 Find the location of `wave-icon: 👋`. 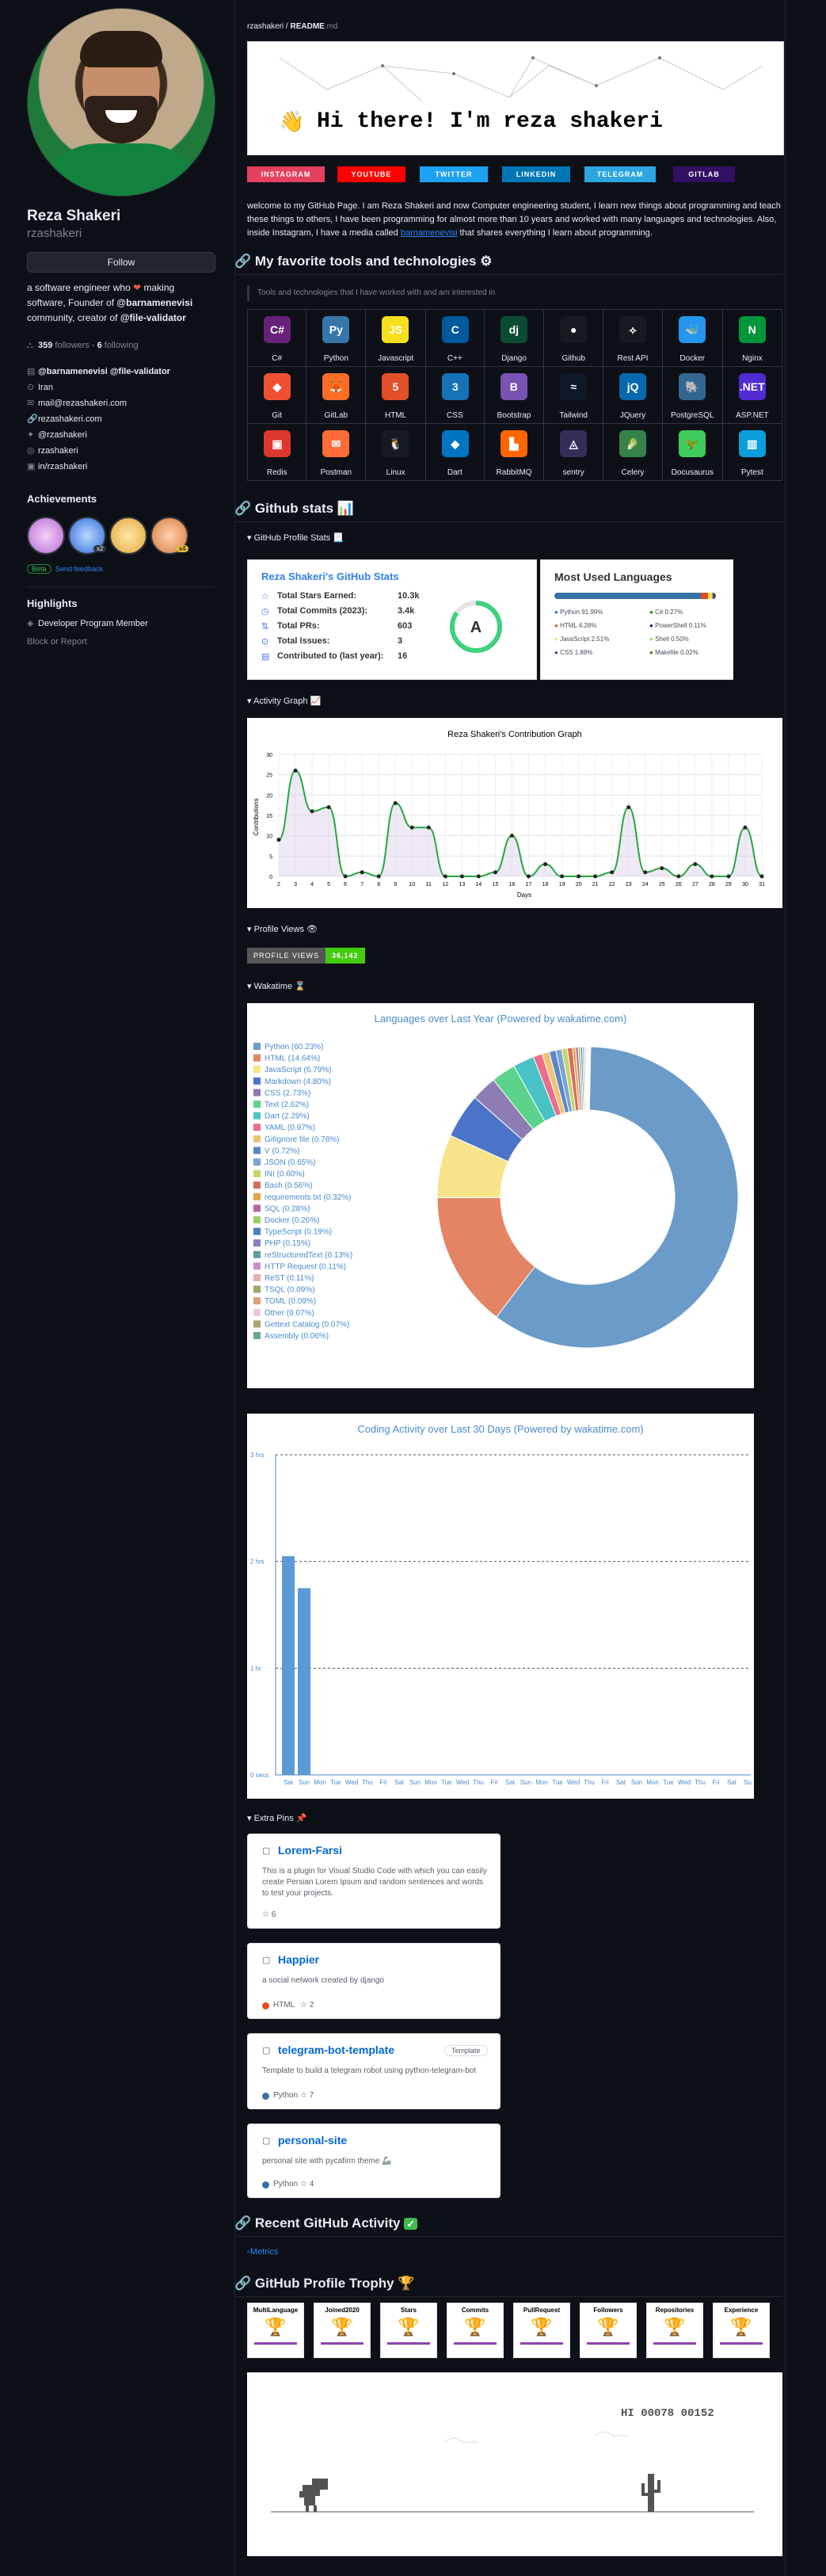

wave-icon: 👋 is located at coordinates (292, 121).